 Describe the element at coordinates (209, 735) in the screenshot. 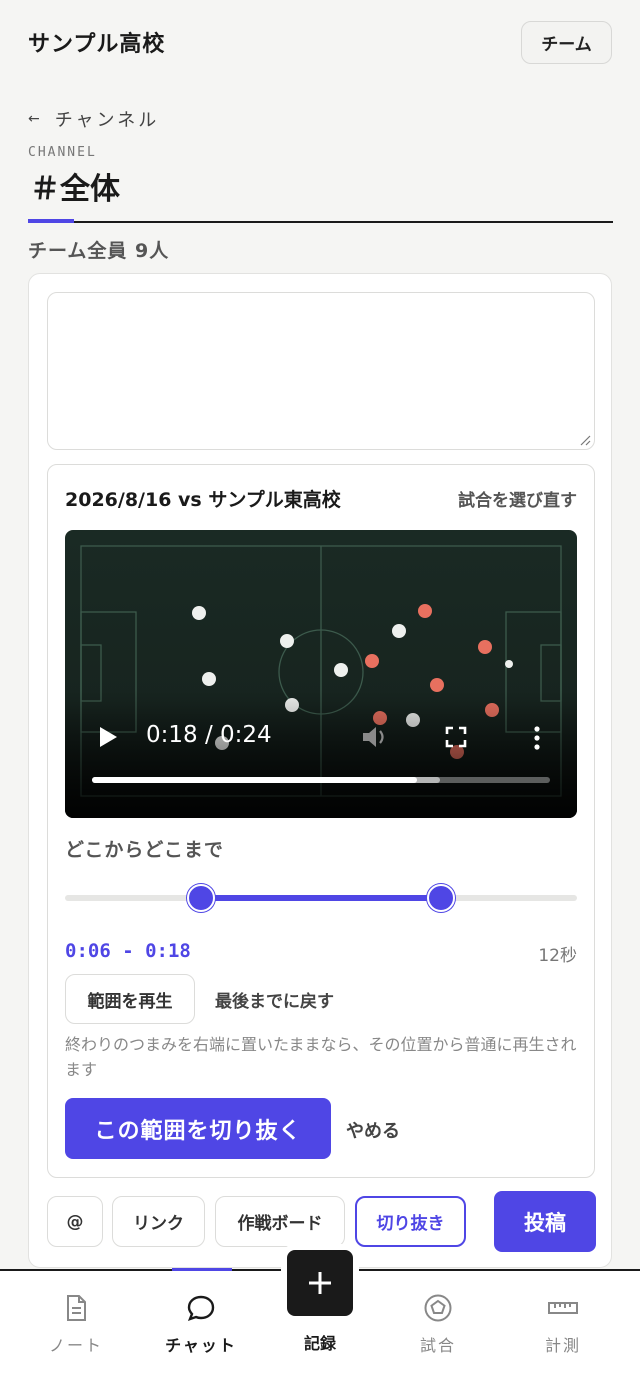

I see `video-time-display: 0:18 / 0:24` at that location.